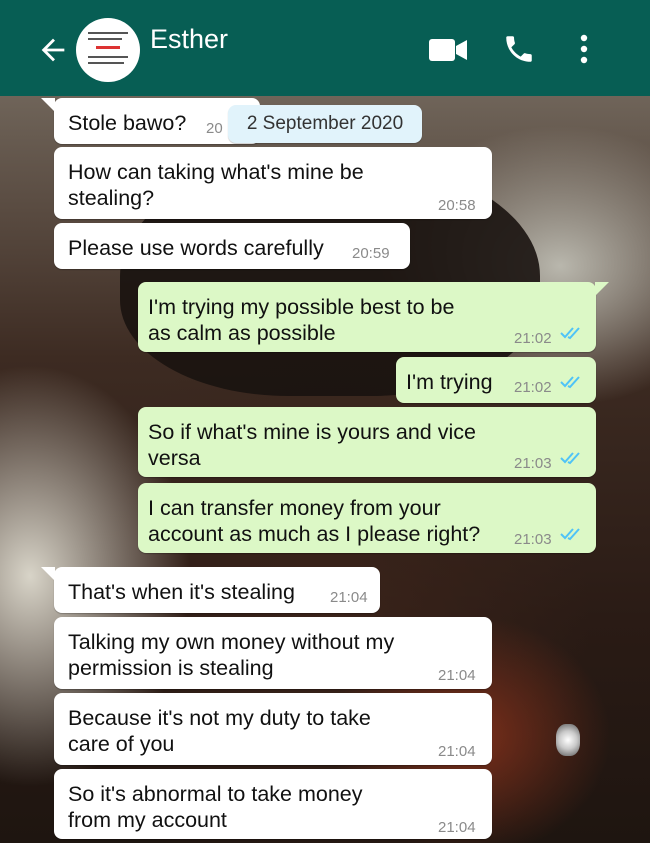 Image resolution: width=650 pixels, height=843 pixels. Describe the element at coordinates (371, 253) in the screenshot. I see `message-time: 20:59` at that location.